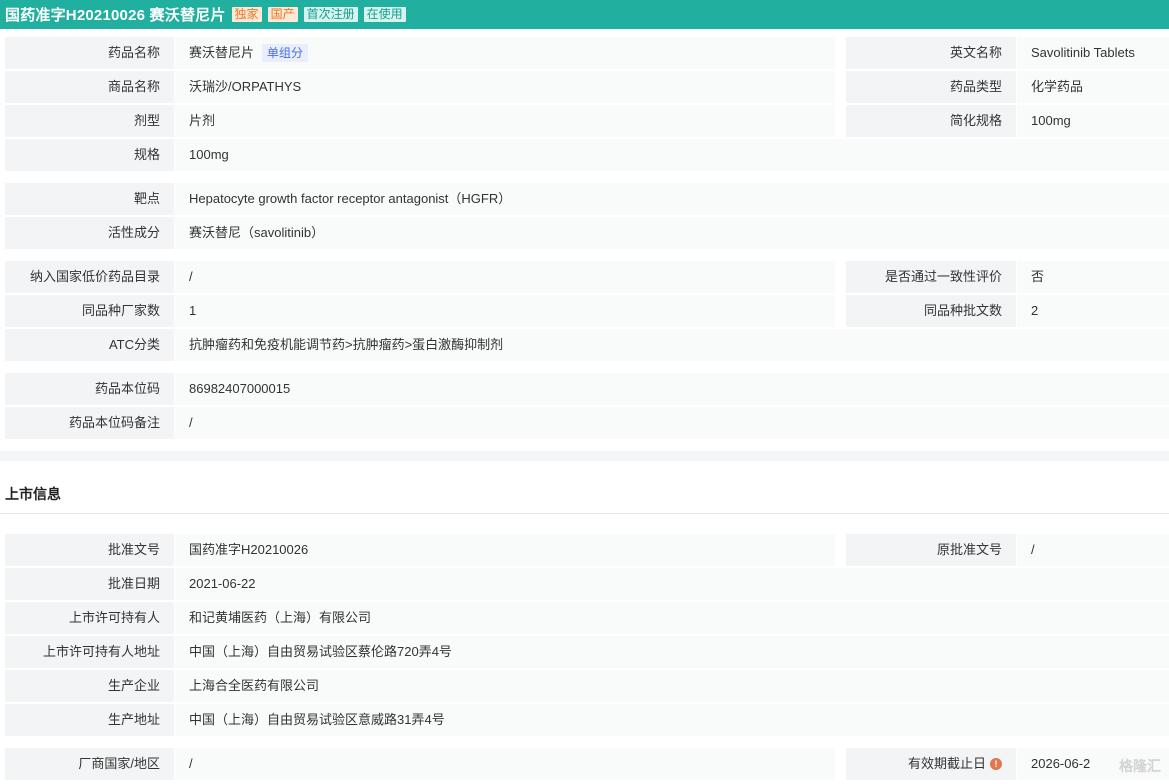 The height and width of the screenshot is (784, 1169). What do you see at coordinates (89, 87) in the screenshot?
I see `trade-name-label: 商品名称` at bounding box center [89, 87].